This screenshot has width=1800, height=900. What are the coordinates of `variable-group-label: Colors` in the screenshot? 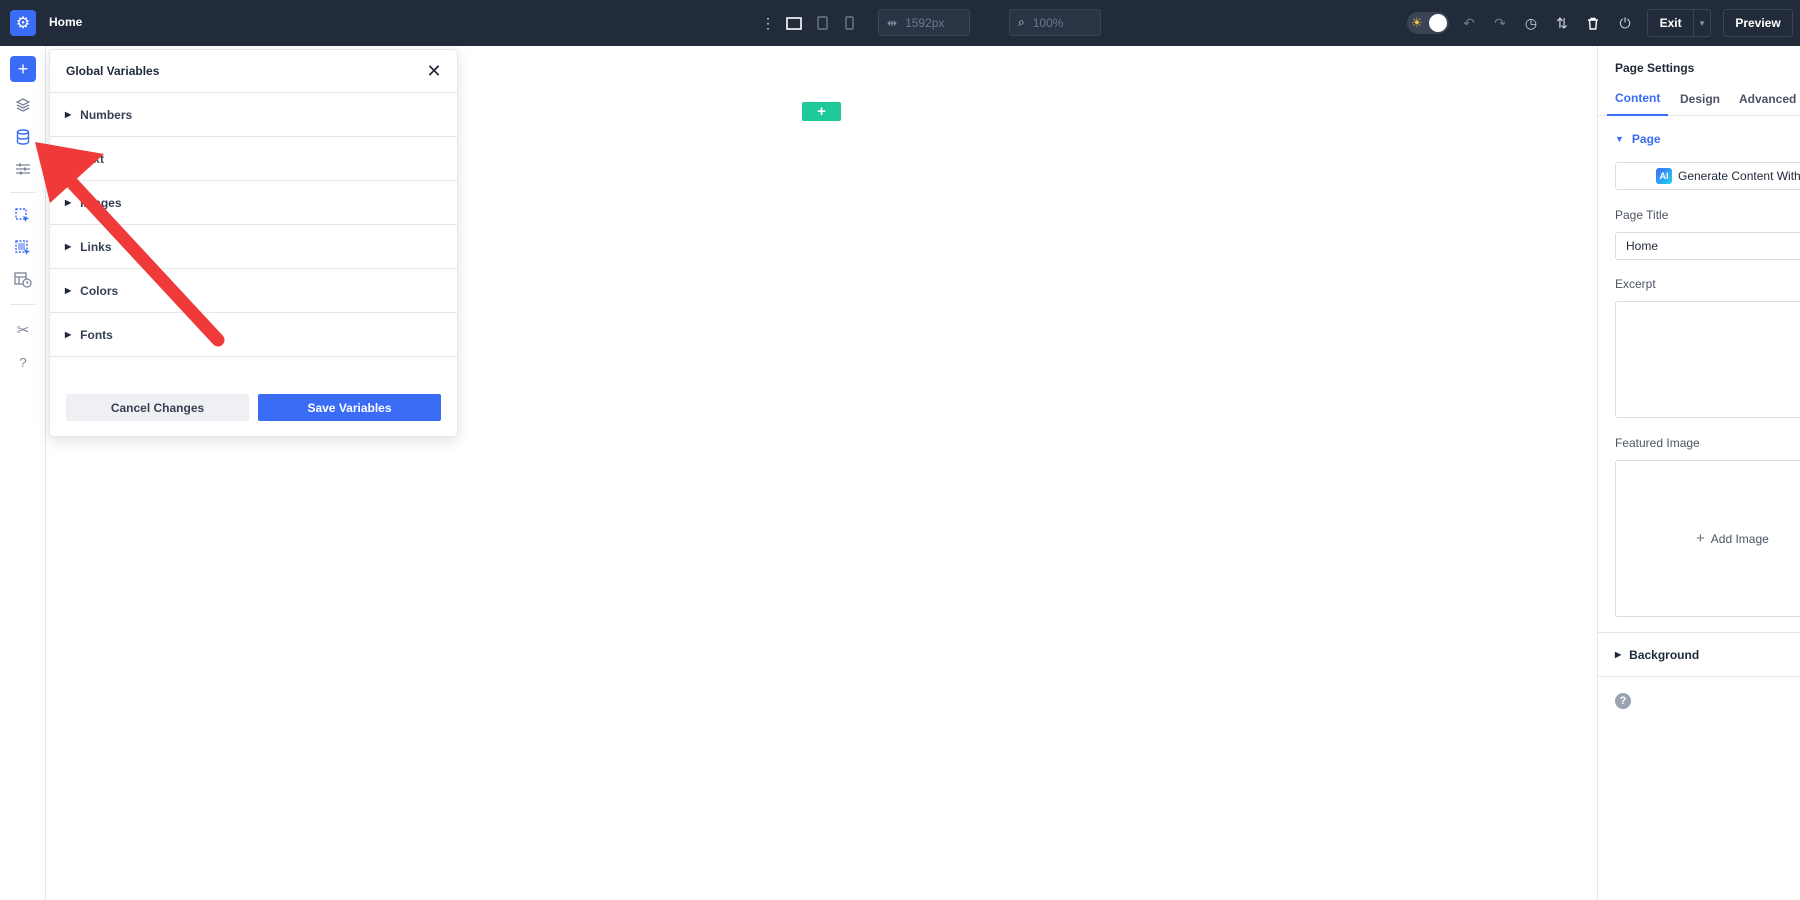 It's located at (99, 290).